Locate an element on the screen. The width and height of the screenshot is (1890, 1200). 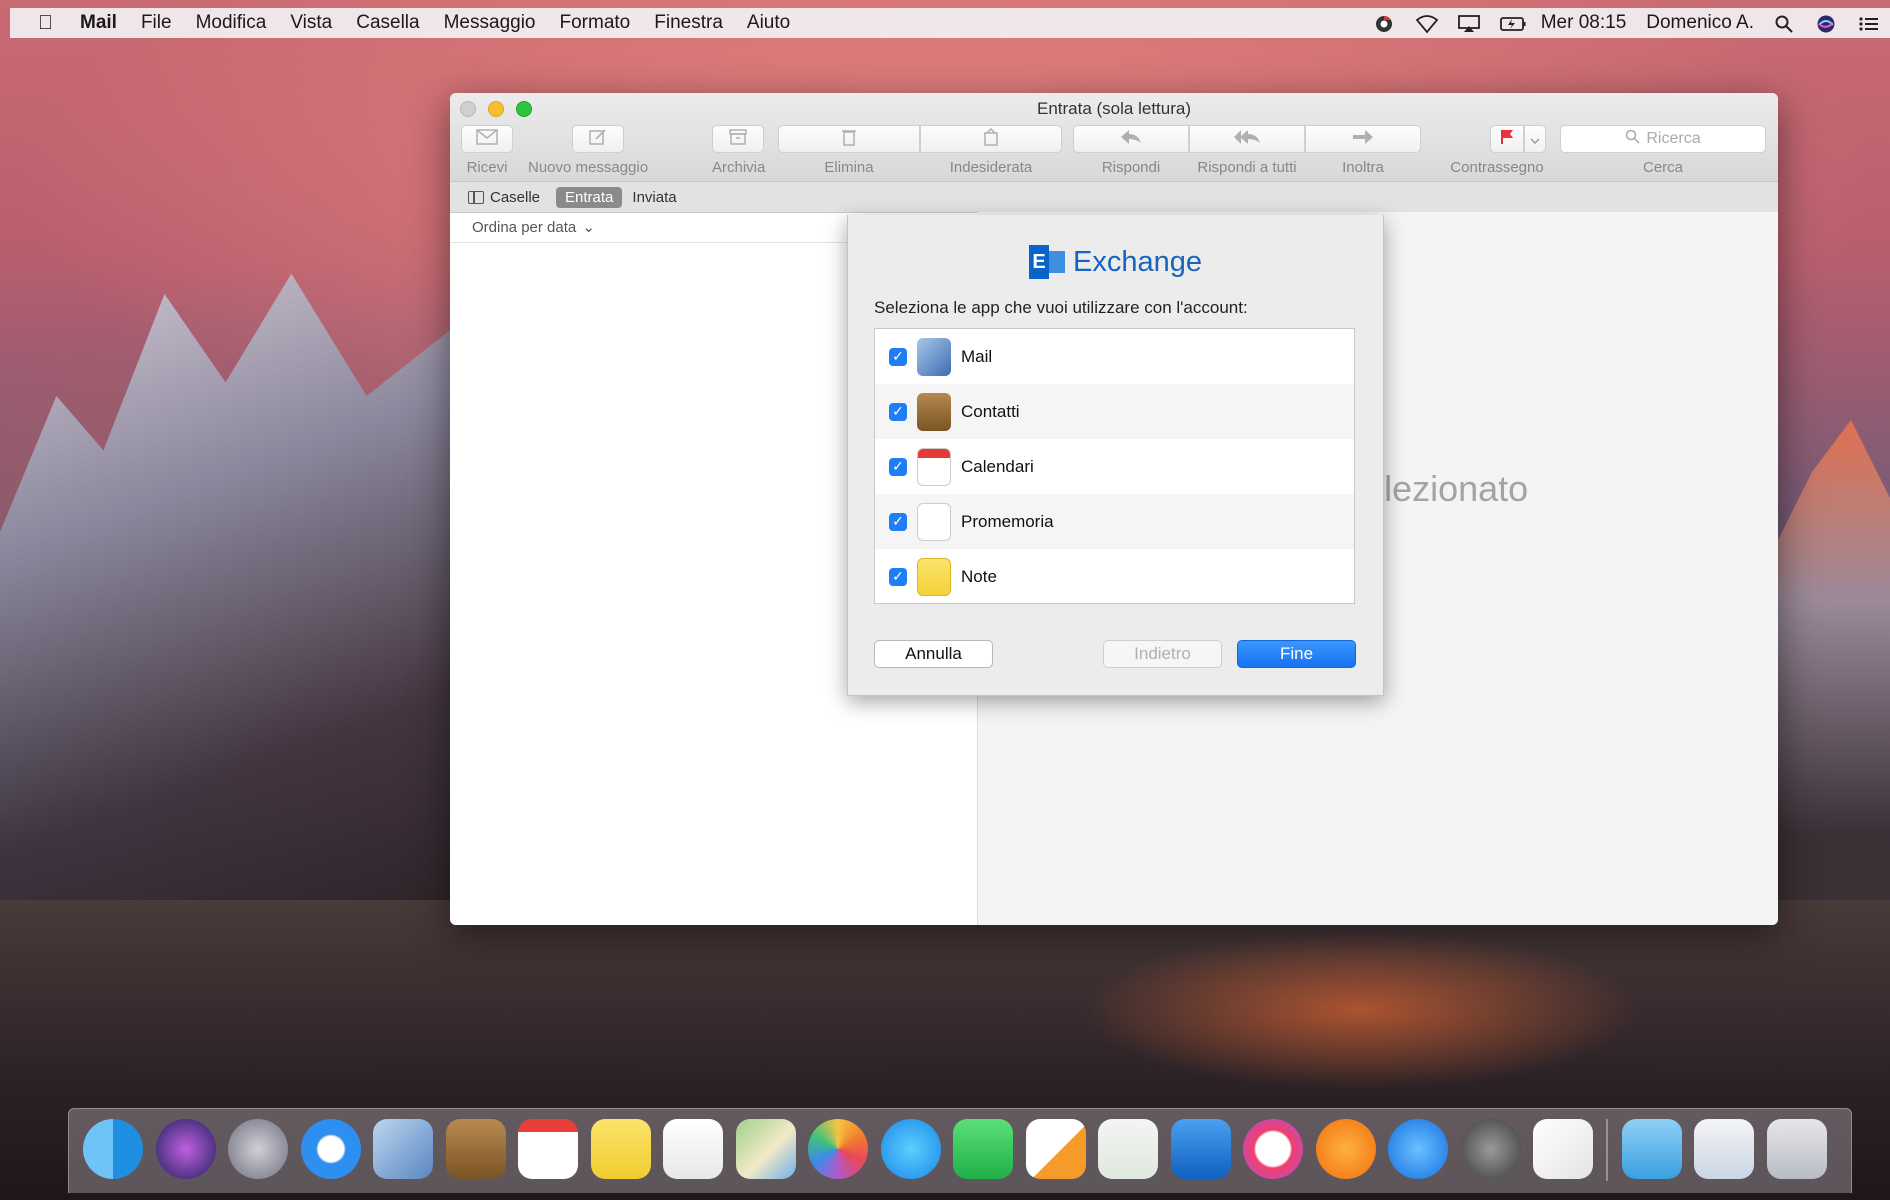
calendars-checkbox: ✓ is located at coordinates (898, 466).